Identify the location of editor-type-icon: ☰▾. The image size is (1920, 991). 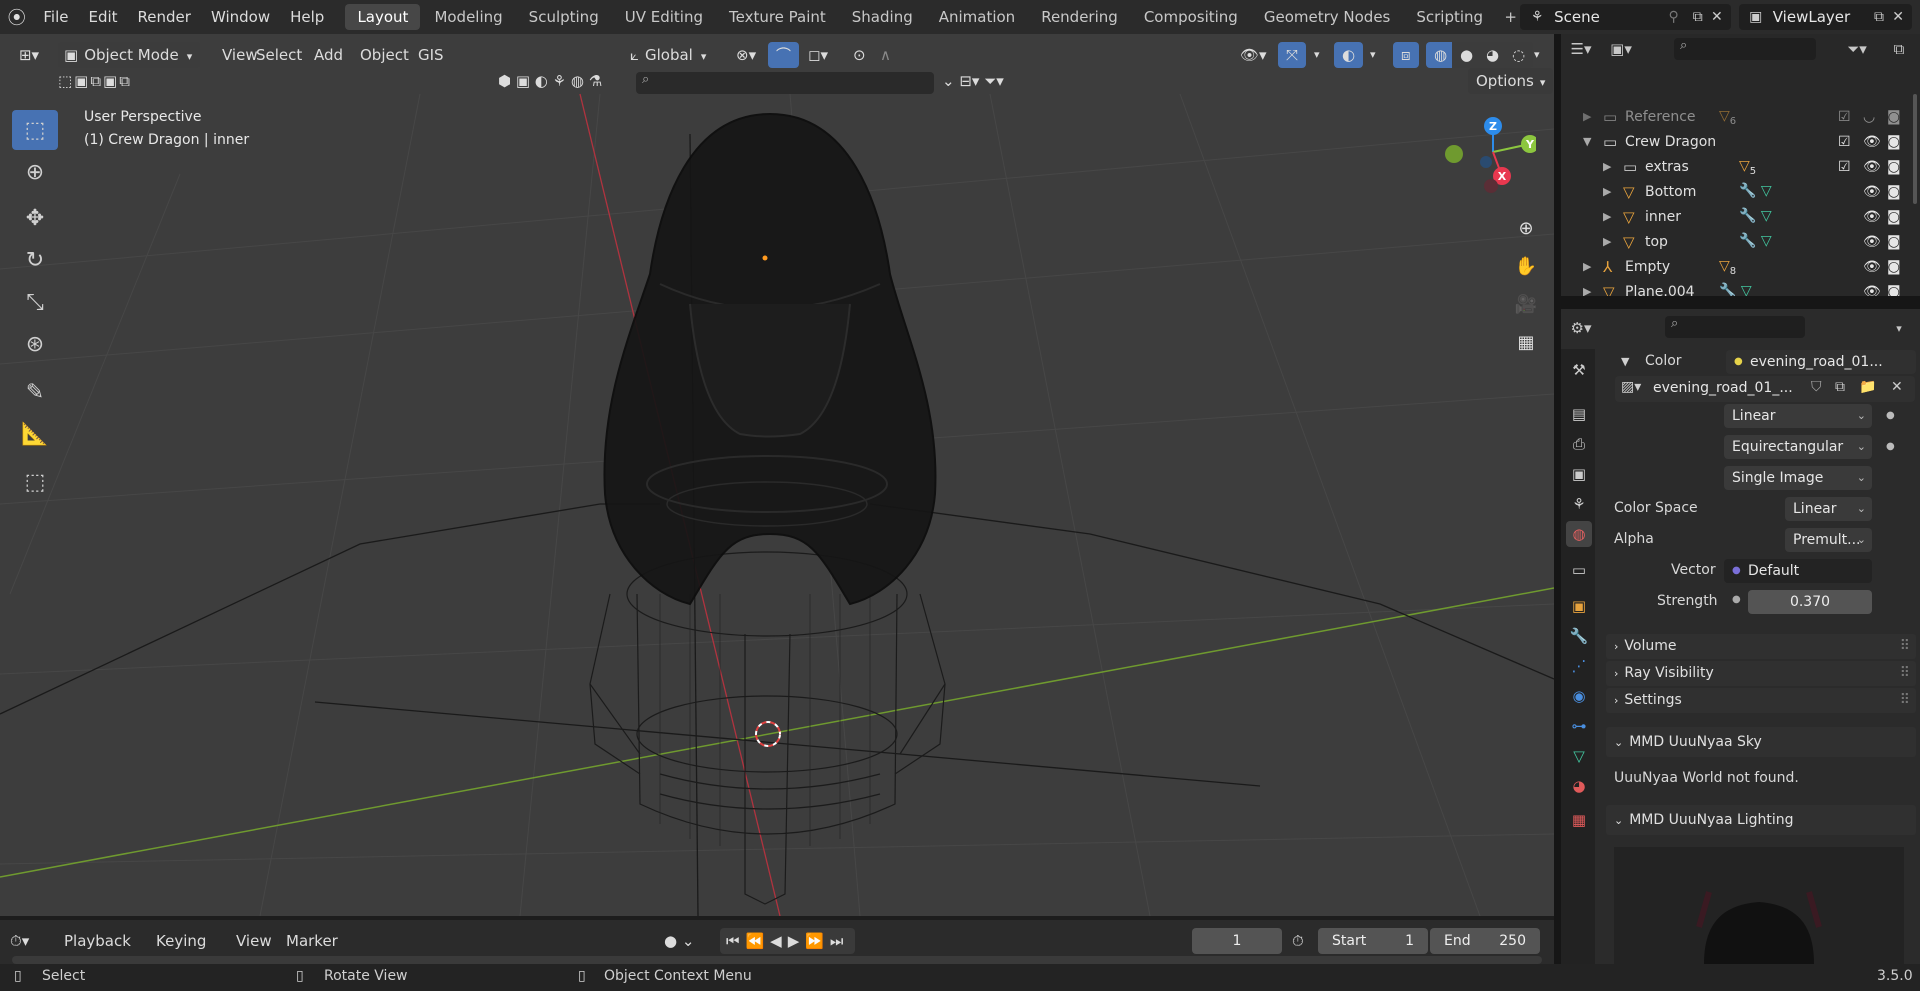
(1581, 49).